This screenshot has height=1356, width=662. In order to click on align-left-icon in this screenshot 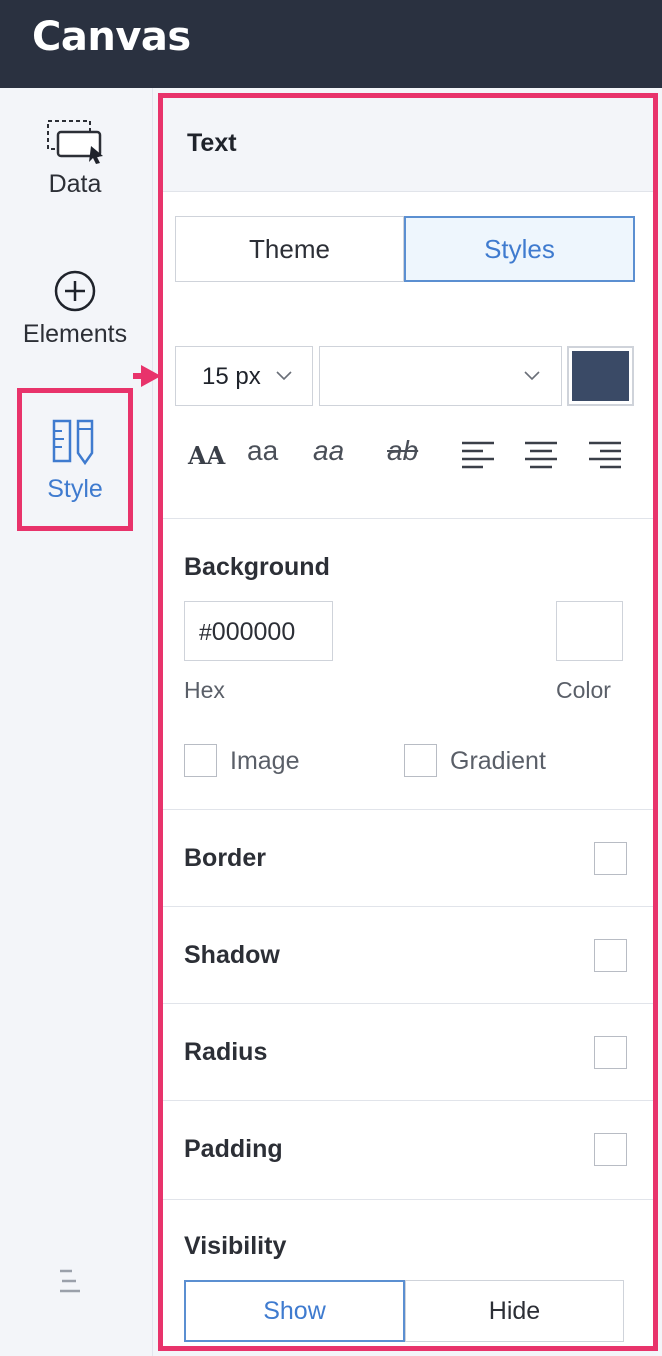, I will do `click(478, 455)`.